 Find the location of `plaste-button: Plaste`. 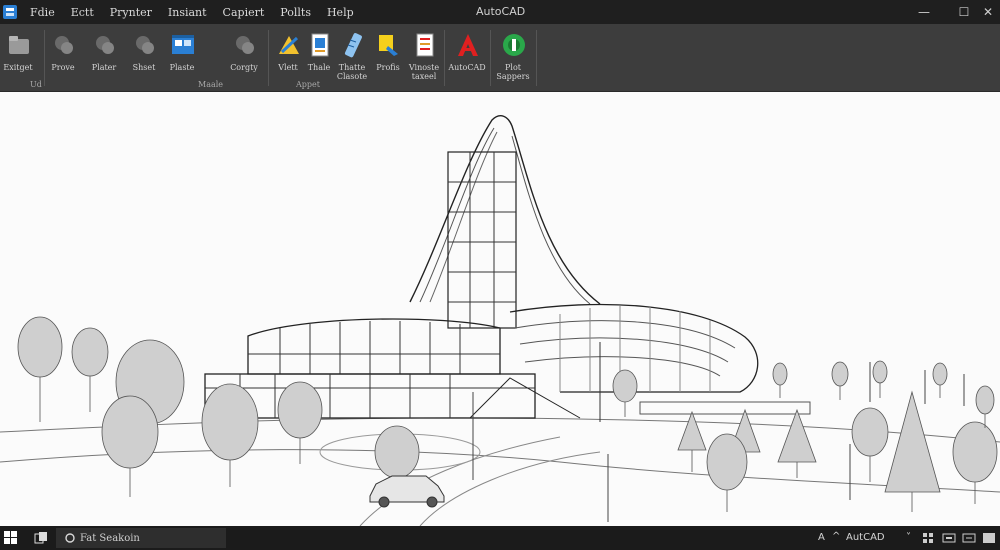

plaste-button: Plaste is located at coordinates (182, 54).